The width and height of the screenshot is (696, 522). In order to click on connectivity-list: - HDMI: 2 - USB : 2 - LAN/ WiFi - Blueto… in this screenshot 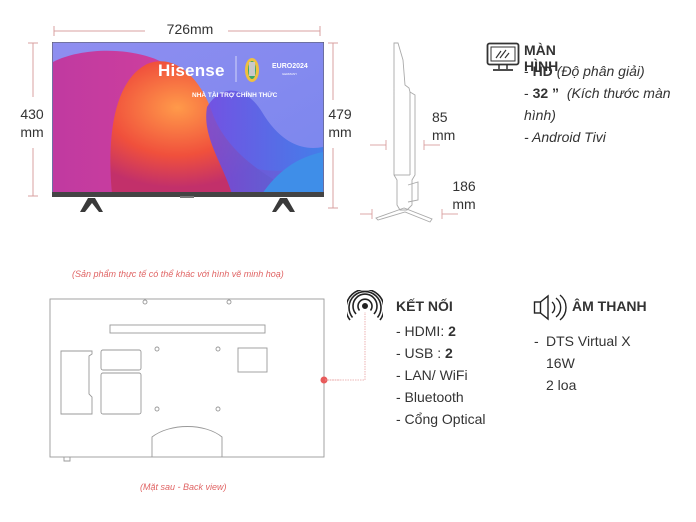, I will do `click(440, 375)`.